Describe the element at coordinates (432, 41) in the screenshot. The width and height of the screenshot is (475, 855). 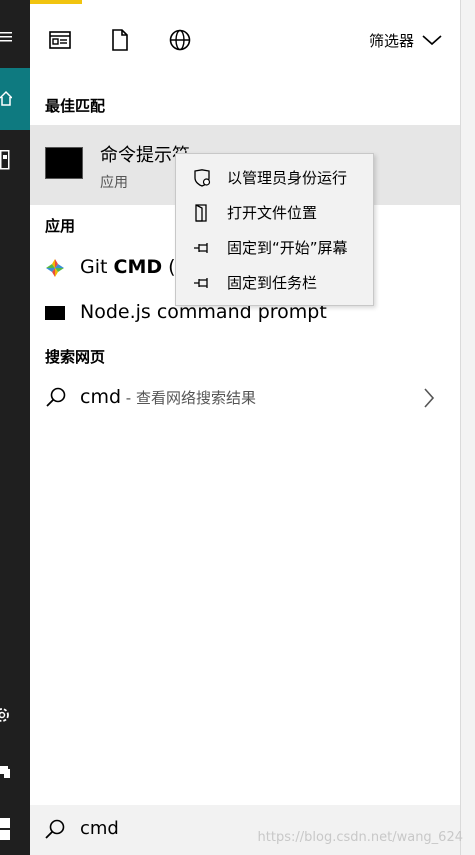
I see `chevron-down-icon` at that location.